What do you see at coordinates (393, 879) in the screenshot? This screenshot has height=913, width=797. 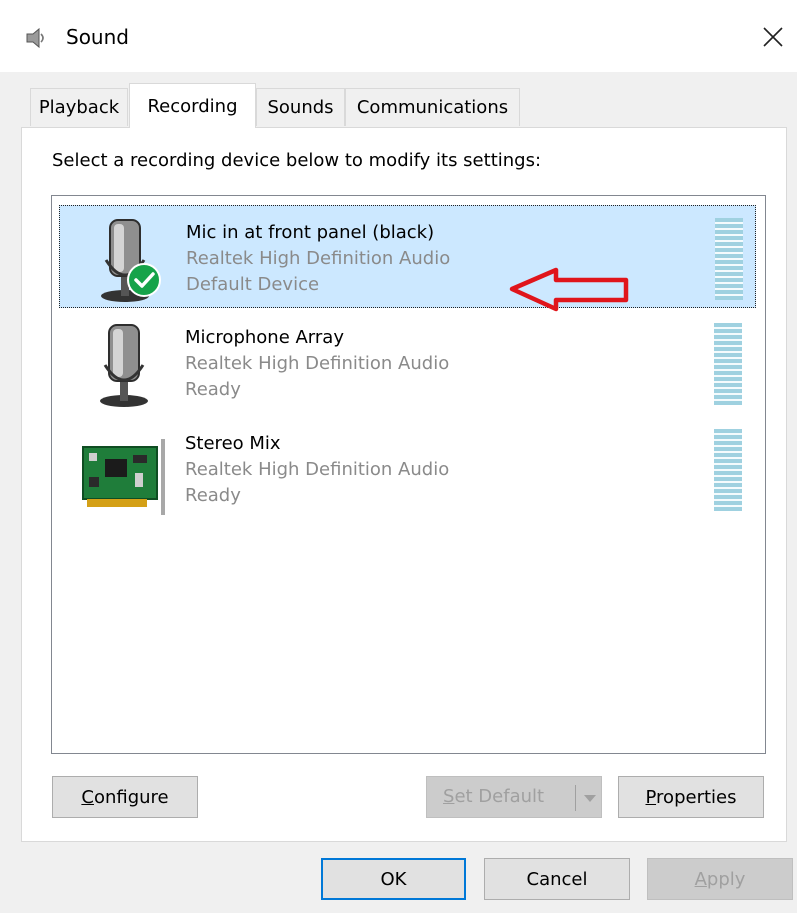 I see `ok-button: OK` at bounding box center [393, 879].